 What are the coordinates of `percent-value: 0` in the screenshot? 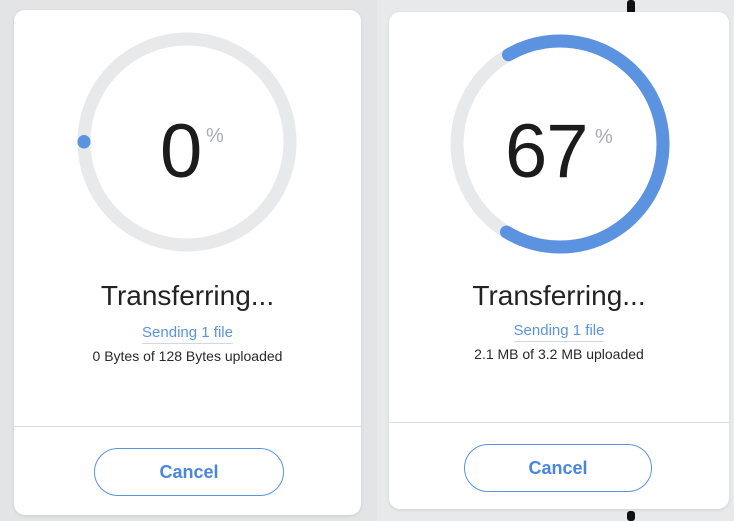 It's located at (181, 151).